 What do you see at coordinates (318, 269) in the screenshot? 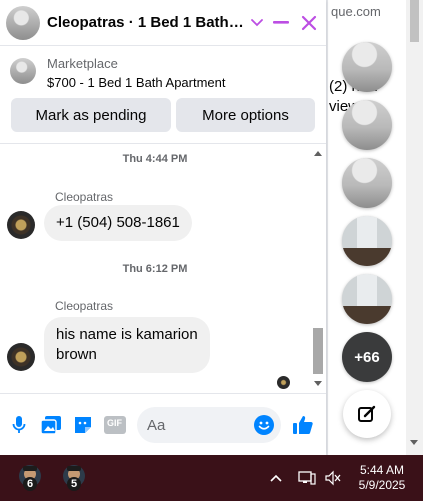
I see `chat-scrollbar` at bounding box center [318, 269].